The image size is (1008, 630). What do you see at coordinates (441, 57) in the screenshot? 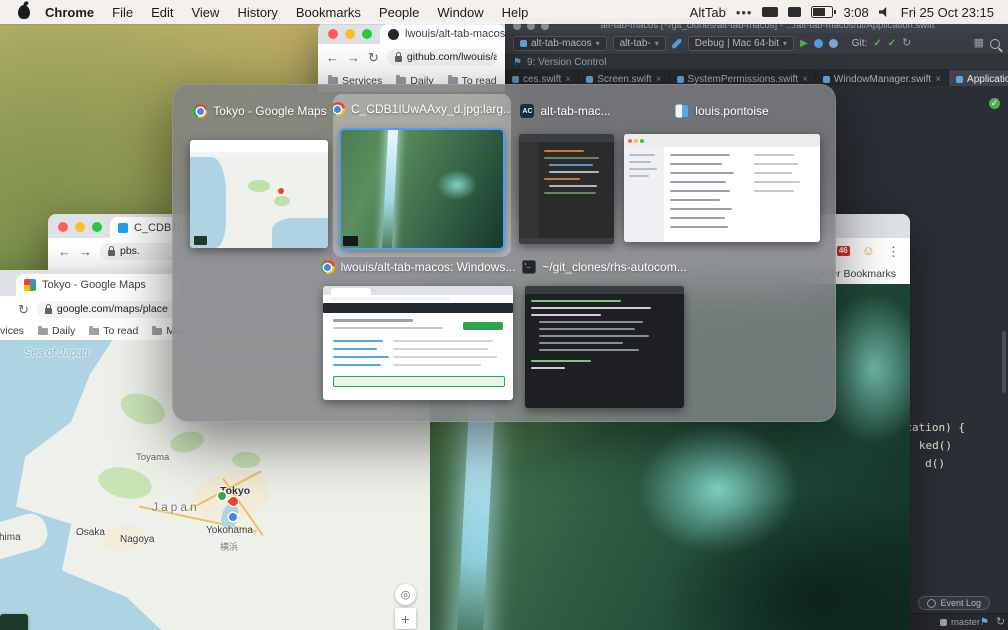
I see `address-bar: github.com/lwouis/a` at bounding box center [441, 57].